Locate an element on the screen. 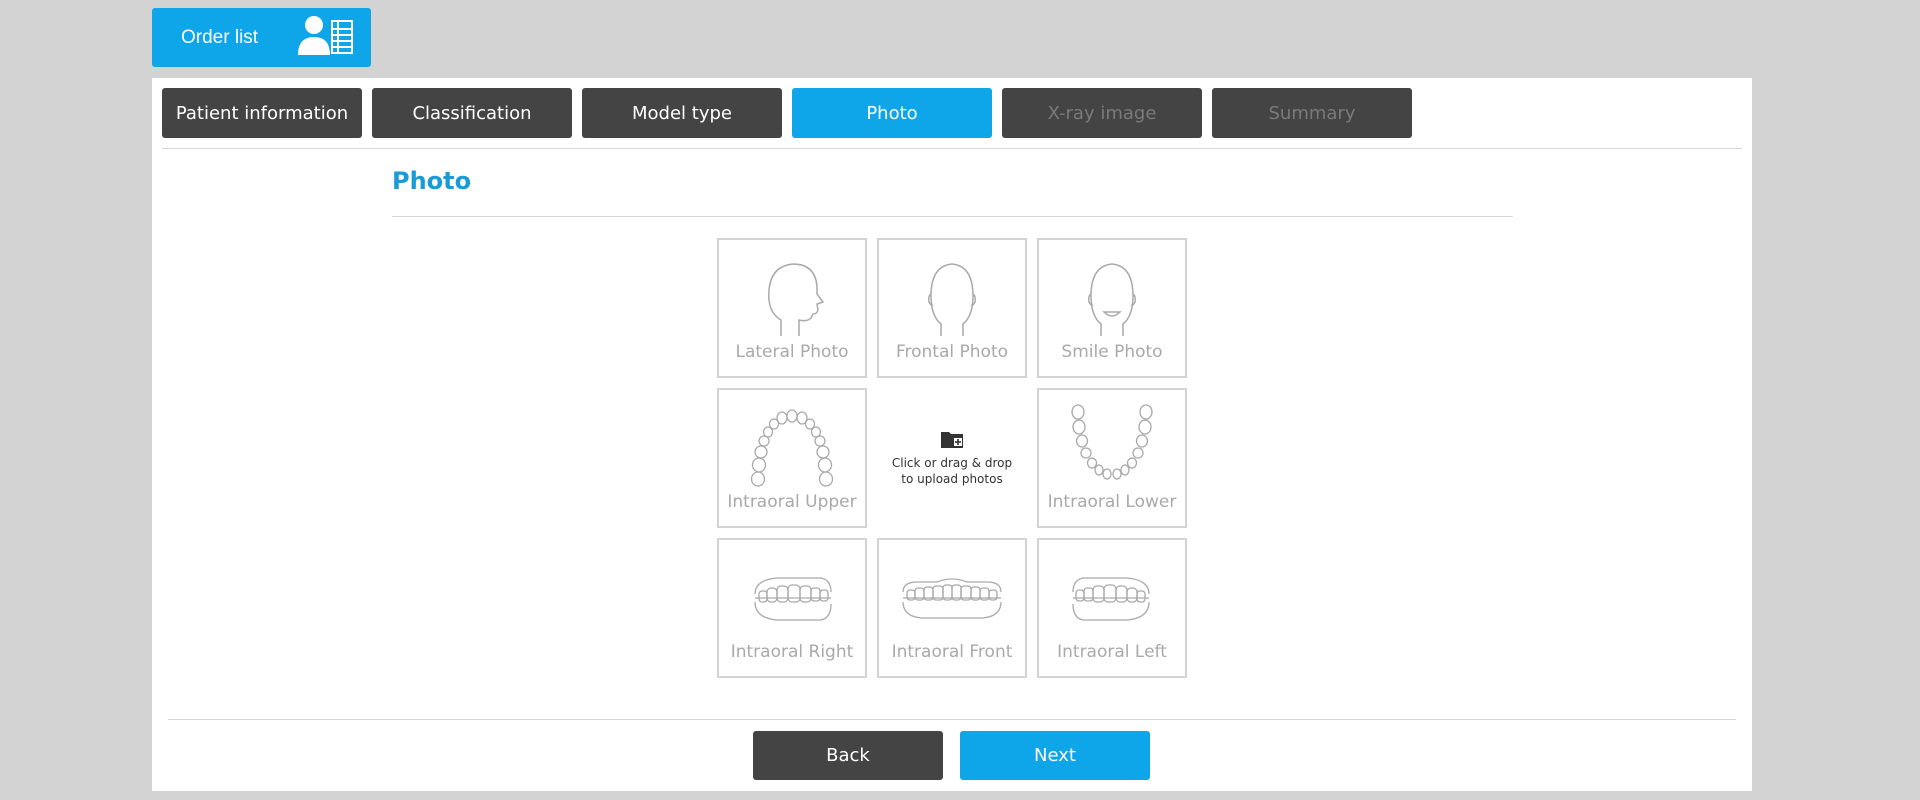 The height and width of the screenshot is (800, 1920). intraoral-upper-slot: Intraoral Upper is located at coordinates (792, 458).